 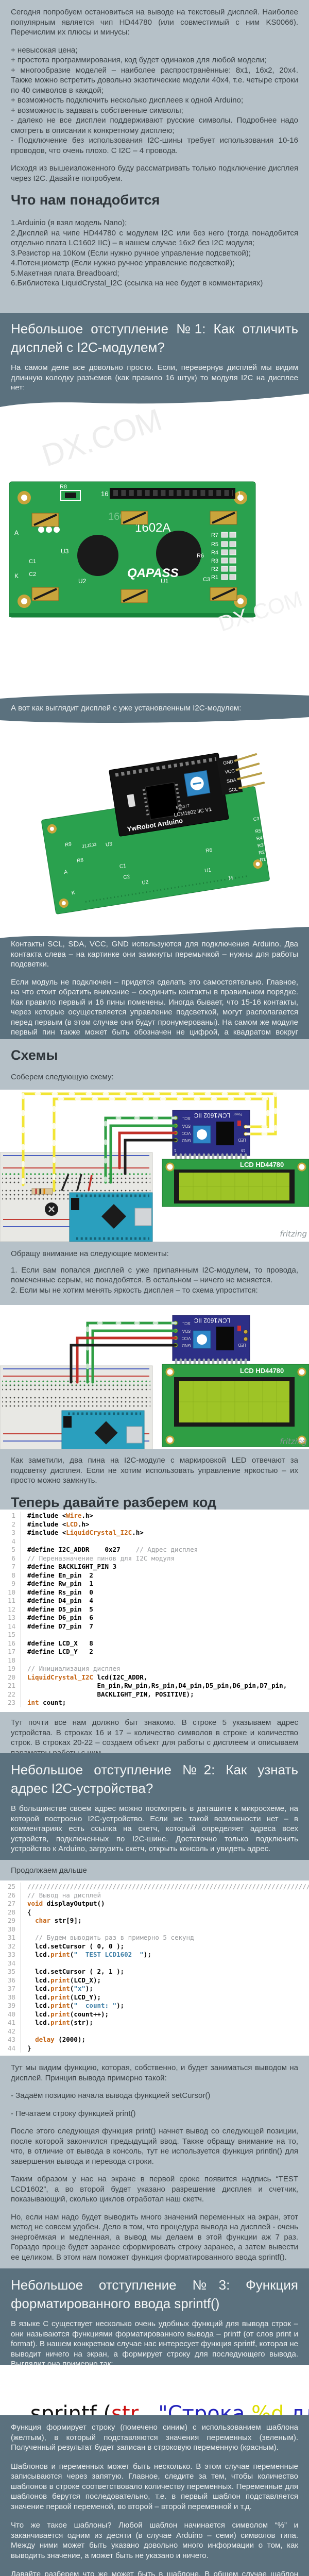 I want to click on module-label: LCM1602 IIC, so click(x=212, y=1320).